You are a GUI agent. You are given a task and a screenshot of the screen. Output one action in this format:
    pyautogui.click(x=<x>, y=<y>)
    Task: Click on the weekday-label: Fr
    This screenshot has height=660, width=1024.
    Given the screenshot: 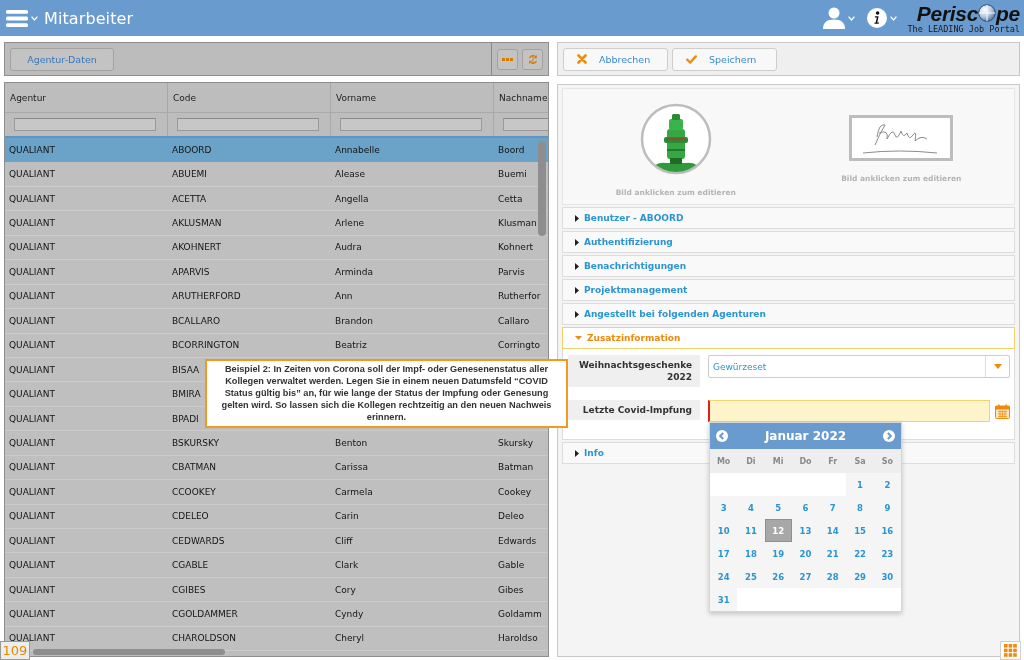 What is the action you would take?
    pyautogui.click(x=833, y=461)
    